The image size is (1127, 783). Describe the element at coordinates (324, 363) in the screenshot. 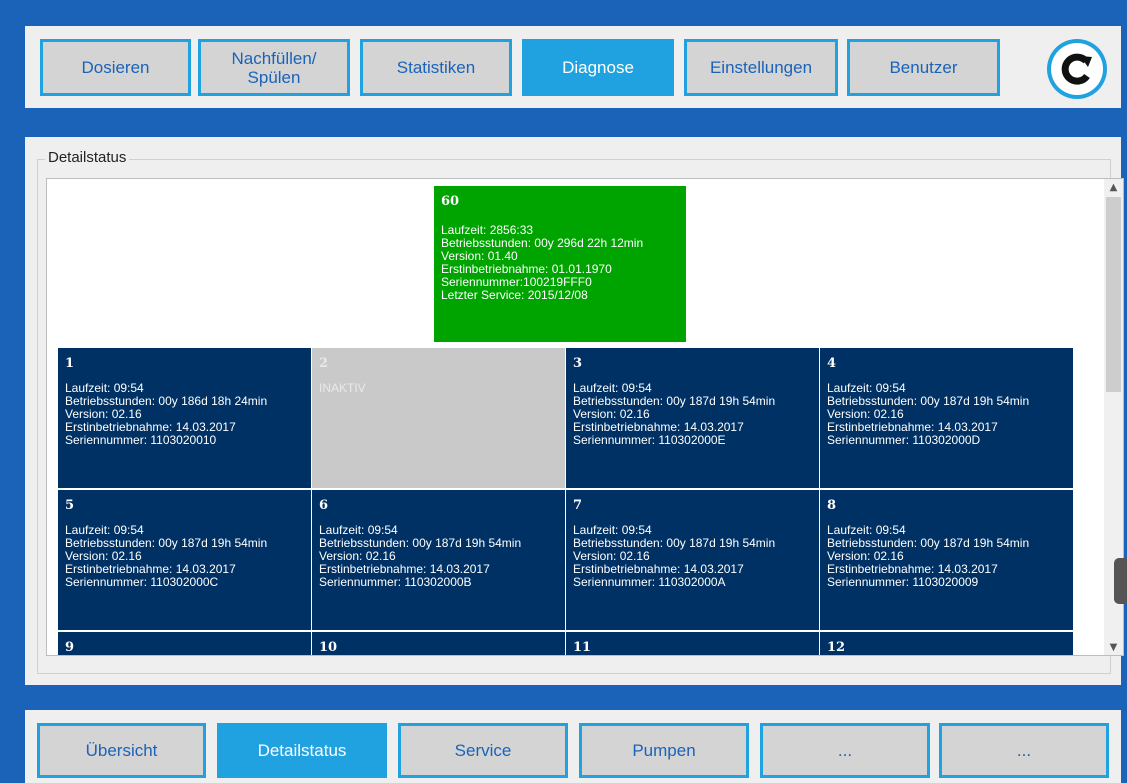

I see `tile-number: 2` at that location.